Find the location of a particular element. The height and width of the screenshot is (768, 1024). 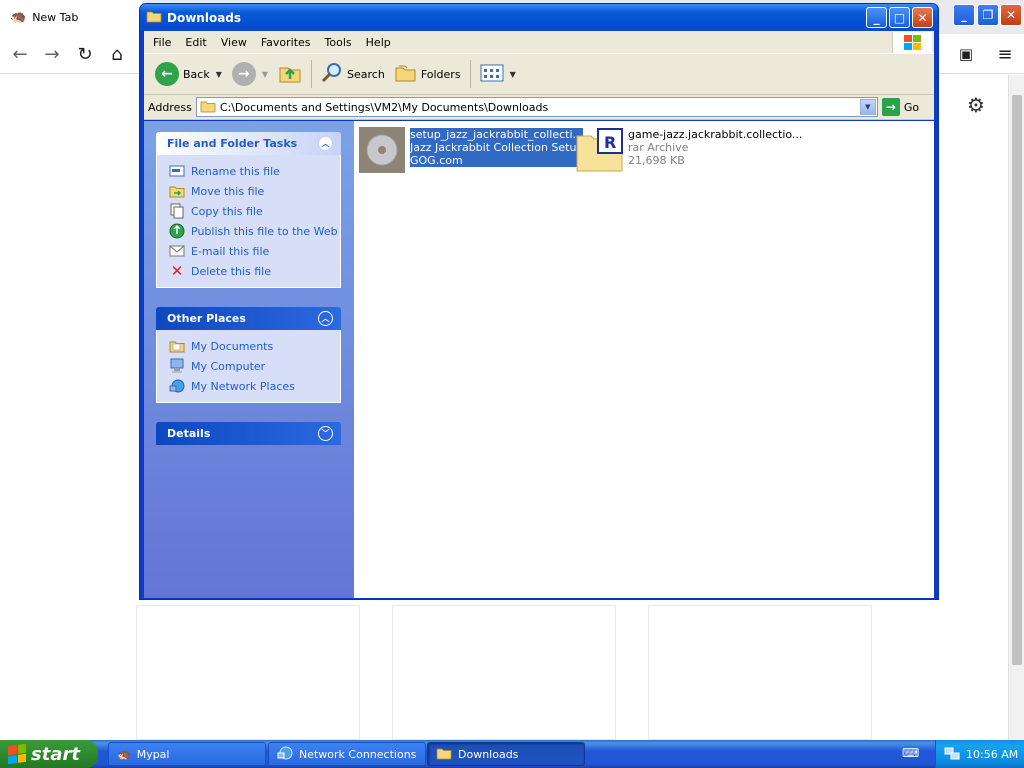

start-label: start is located at coordinates (55, 754).